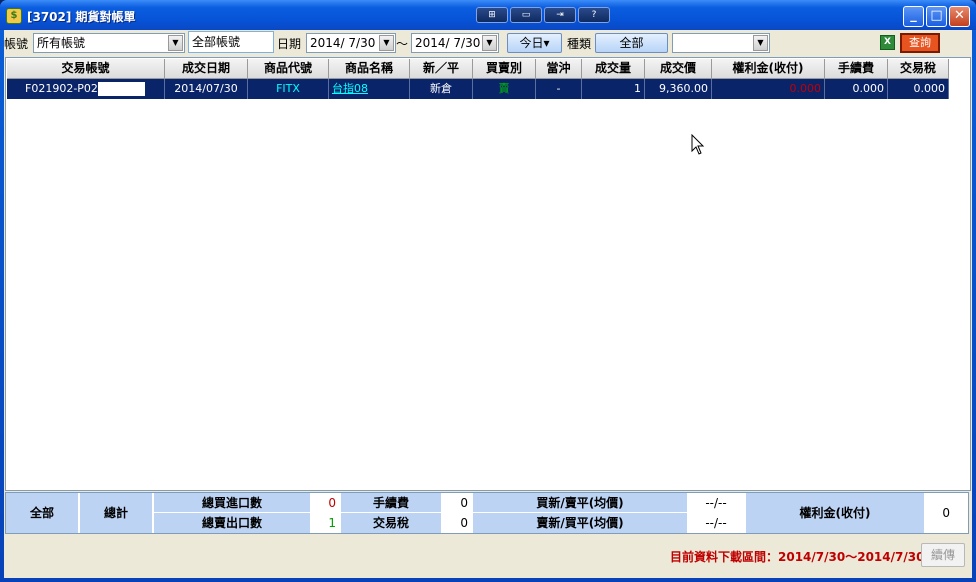 Image resolution: width=976 pixels, height=582 pixels. What do you see at coordinates (288, 69) in the screenshot?
I see `column-header: 商品代號` at bounding box center [288, 69].